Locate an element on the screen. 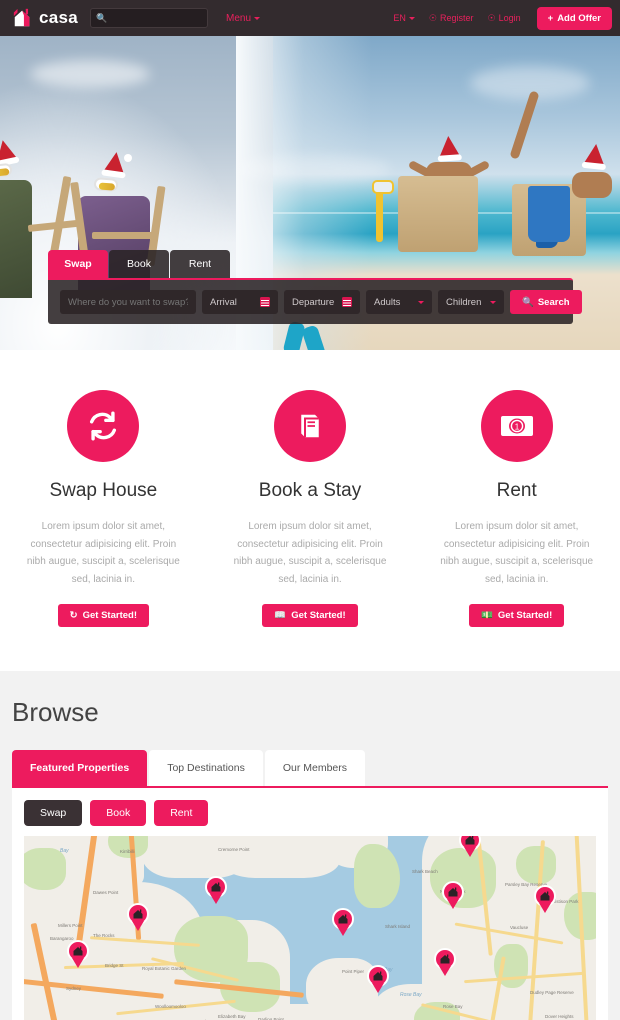 The image size is (620, 1020). login-link: ☉ Login is located at coordinates (504, 18).